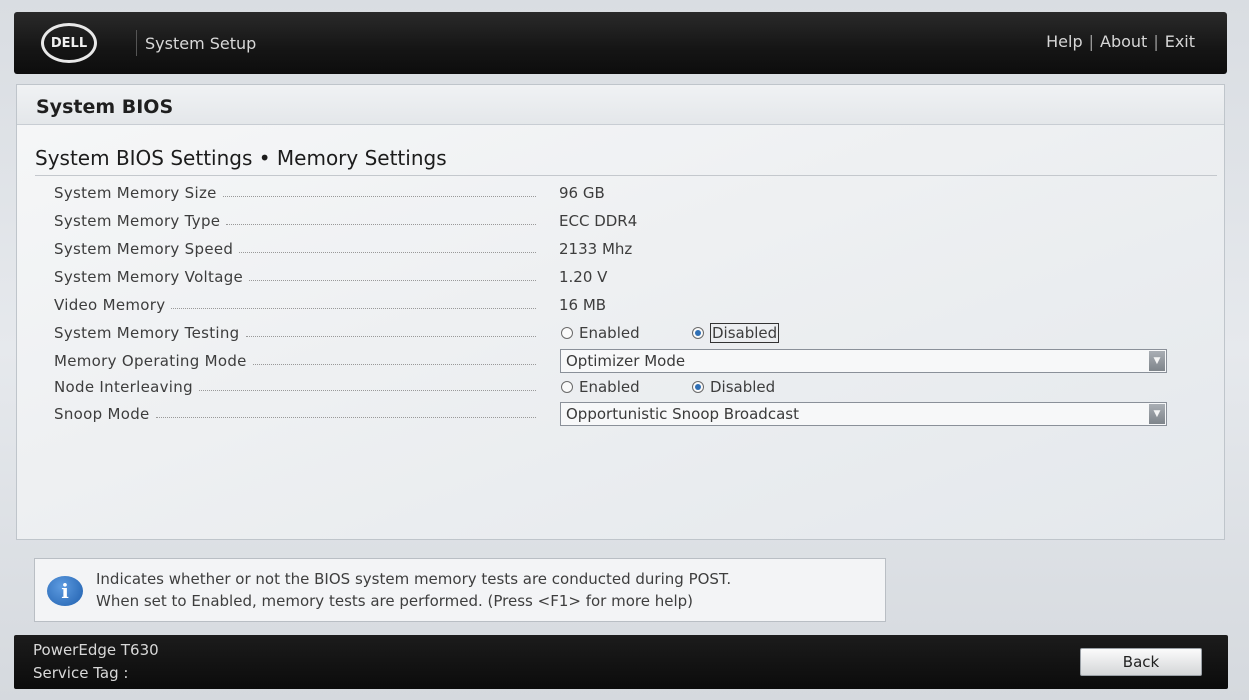 The height and width of the screenshot is (700, 1249). What do you see at coordinates (596, 249) in the screenshot?
I see `setting-value: 2133 Mhz` at bounding box center [596, 249].